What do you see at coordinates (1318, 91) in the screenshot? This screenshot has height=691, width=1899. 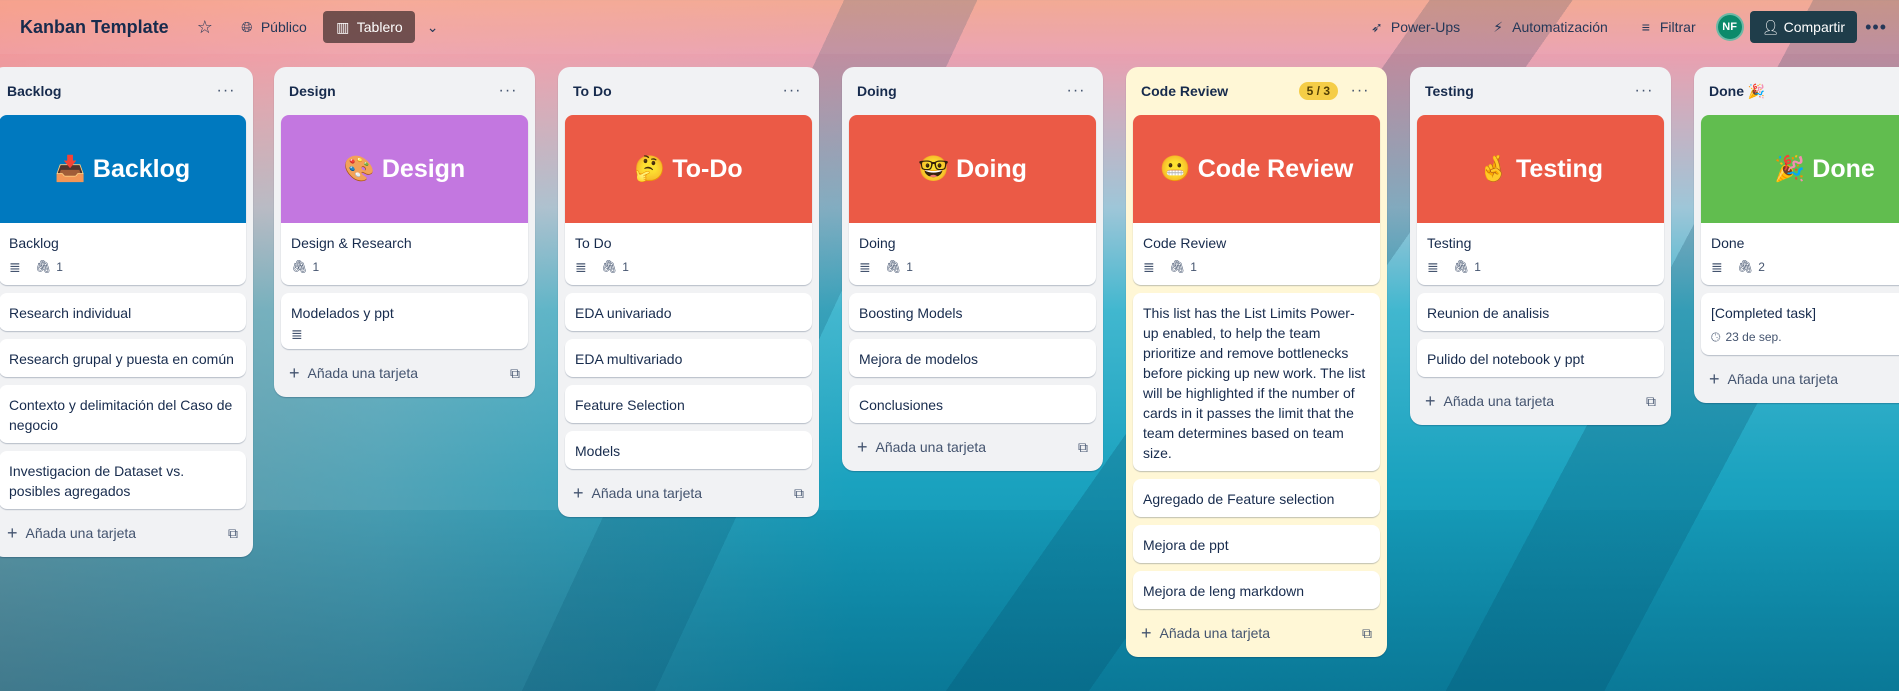 I see `list-limit-badge: 5 / 3` at bounding box center [1318, 91].